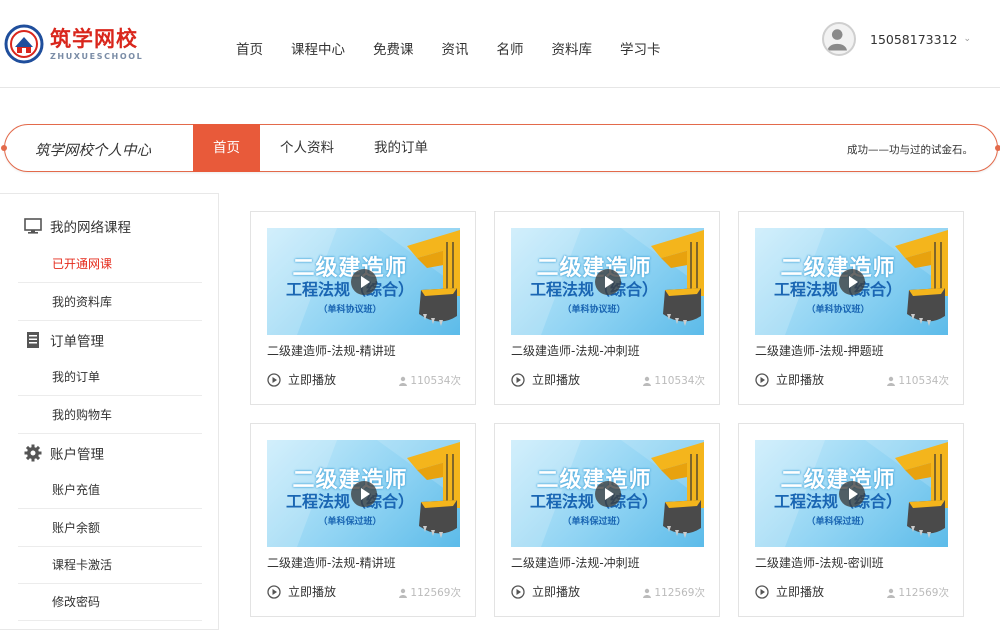 The width and height of the screenshot is (1000, 630). What do you see at coordinates (33, 226) in the screenshot?
I see `monitor-icon` at bounding box center [33, 226].